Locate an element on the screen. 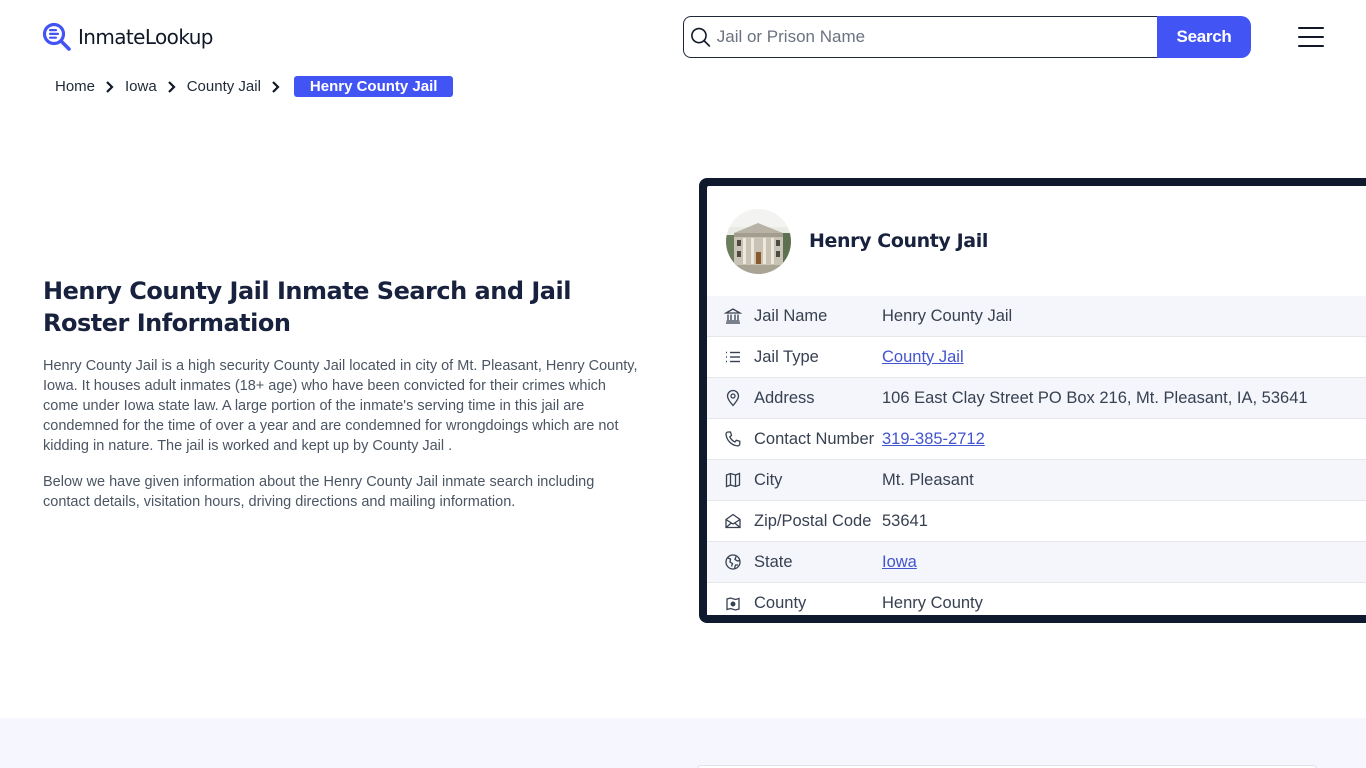 This screenshot has height=768, width=1366. row-value: 53641 is located at coordinates (905, 520).